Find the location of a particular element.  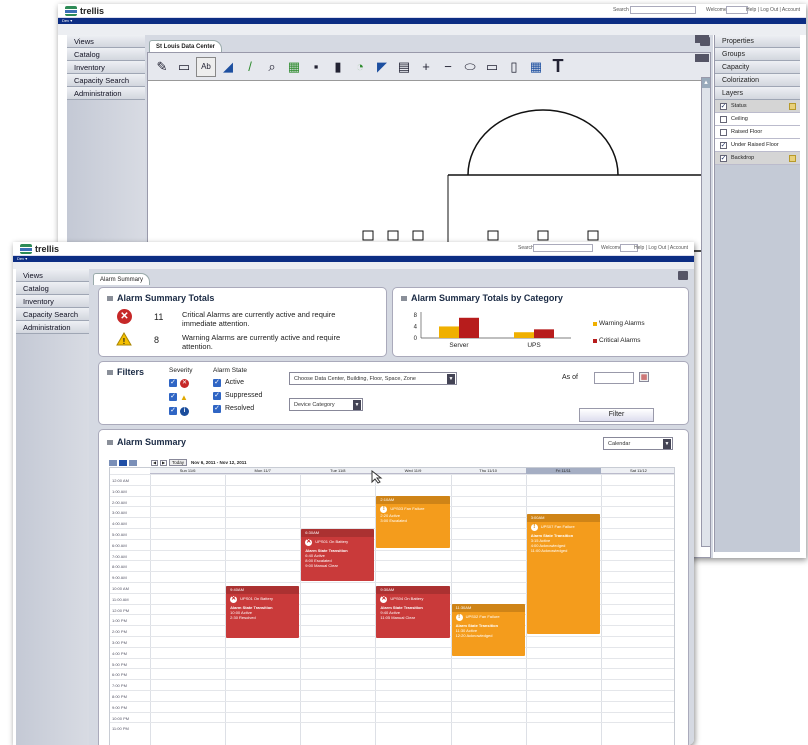

rectangle-icon: ▭ is located at coordinates (184, 67).